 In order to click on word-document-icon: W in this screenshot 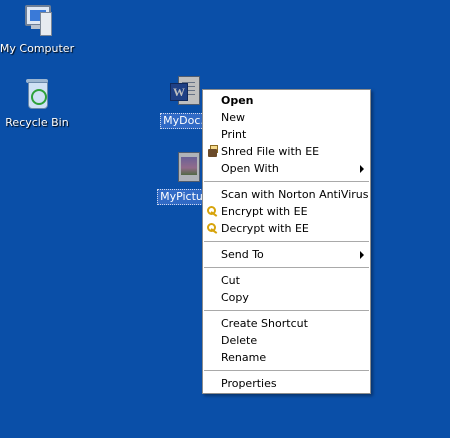, I will do `click(187, 92)`.